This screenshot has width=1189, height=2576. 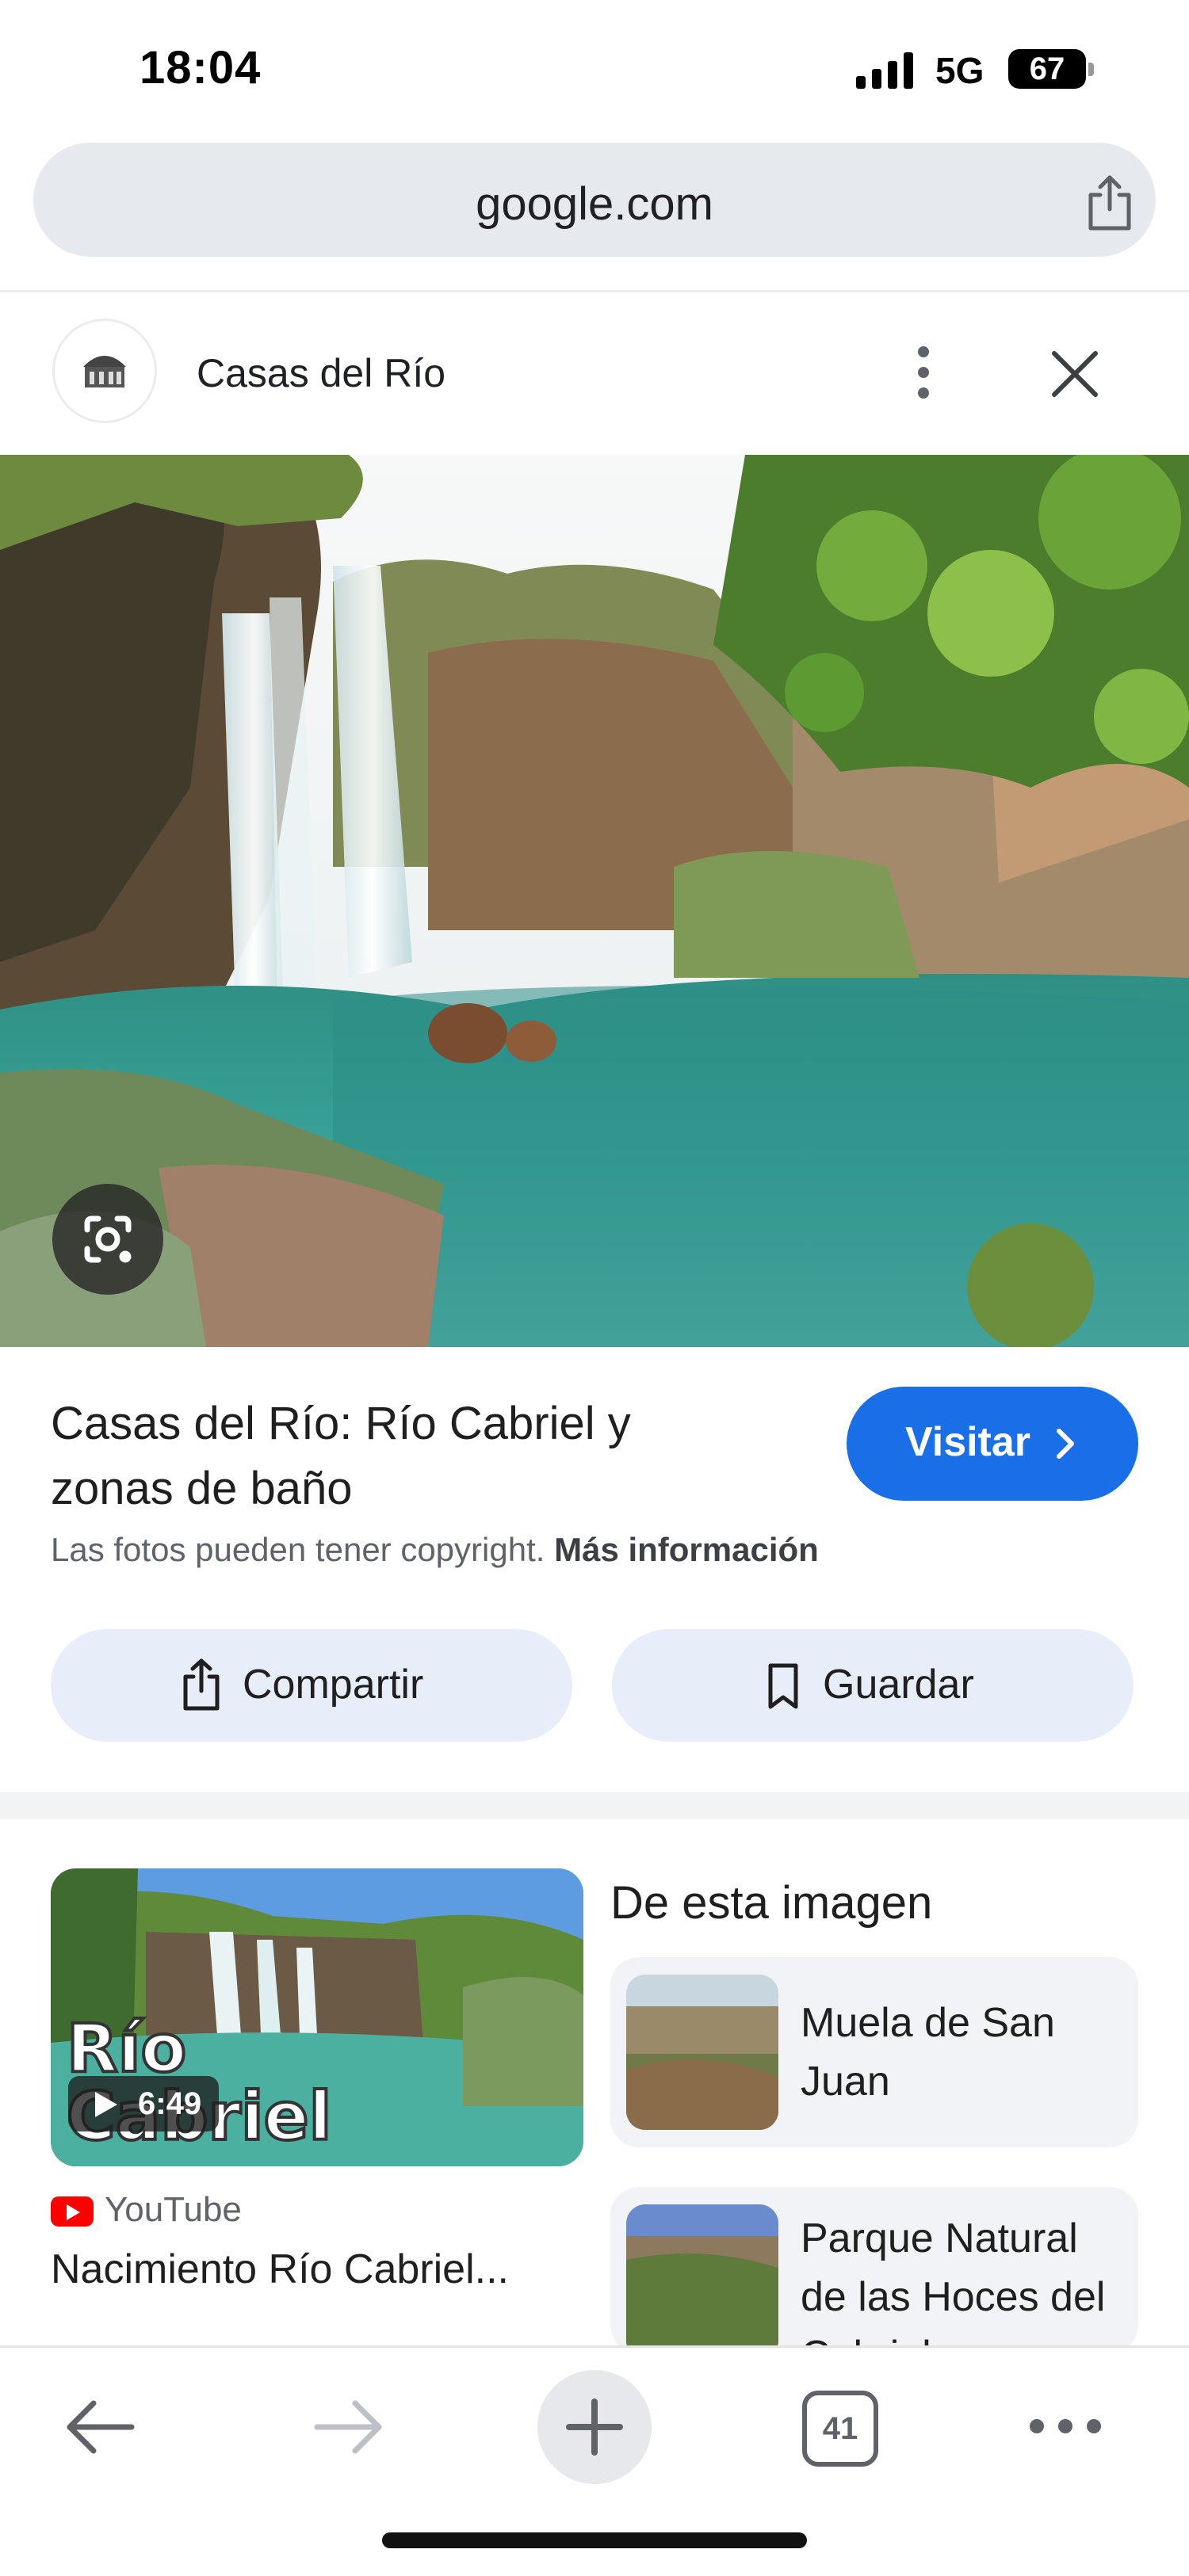 I want to click on video-source-label: YouTube, so click(x=173, y=2209).